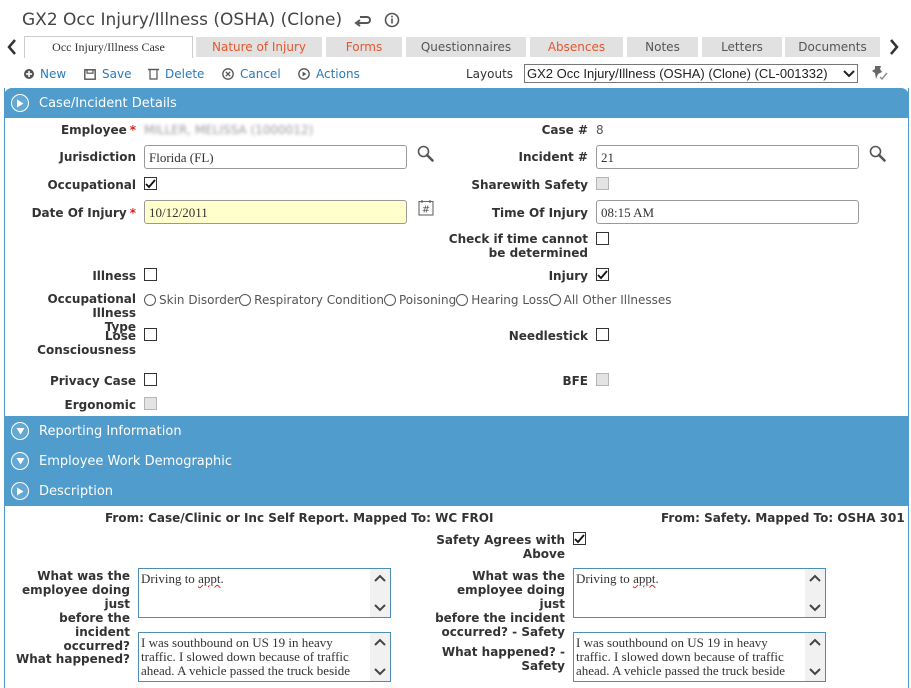 The height and width of the screenshot is (688, 911). What do you see at coordinates (539, 213) in the screenshot?
I see `time-of-injury-label: Time Of Injury` at bounding box center [539, 213].